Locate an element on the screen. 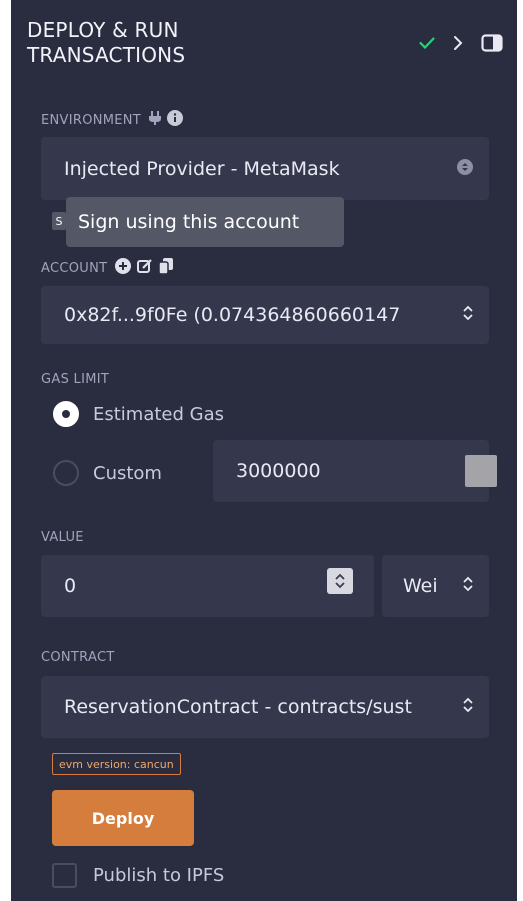 The height and width of the screenshot is (901, 523). custom-gas-option: Custom is located at coordinates (107, 473).